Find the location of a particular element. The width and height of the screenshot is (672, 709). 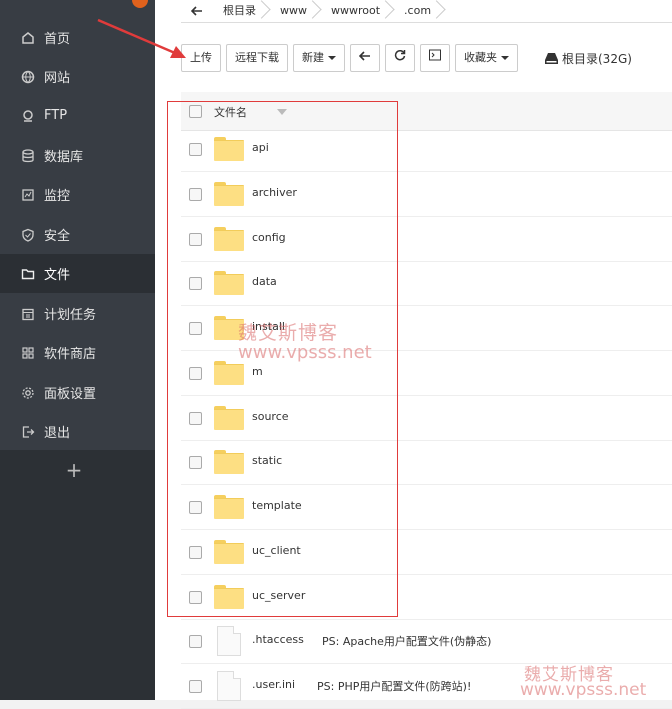

breadcrumb-domain: .com is located at coordinates (418, 10).